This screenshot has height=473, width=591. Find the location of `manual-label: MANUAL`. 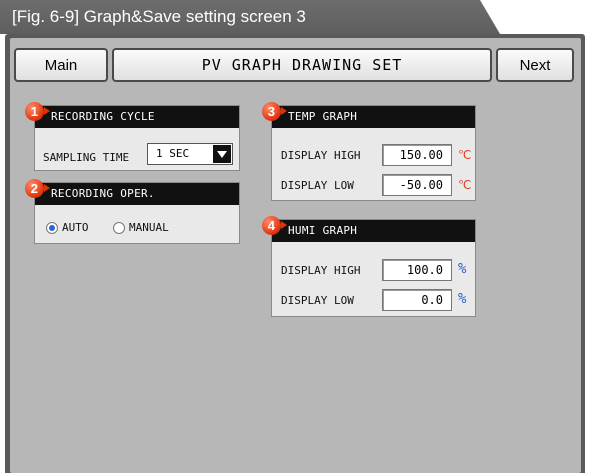

manual-label: MANUAL is located at coordinates (149, 227).